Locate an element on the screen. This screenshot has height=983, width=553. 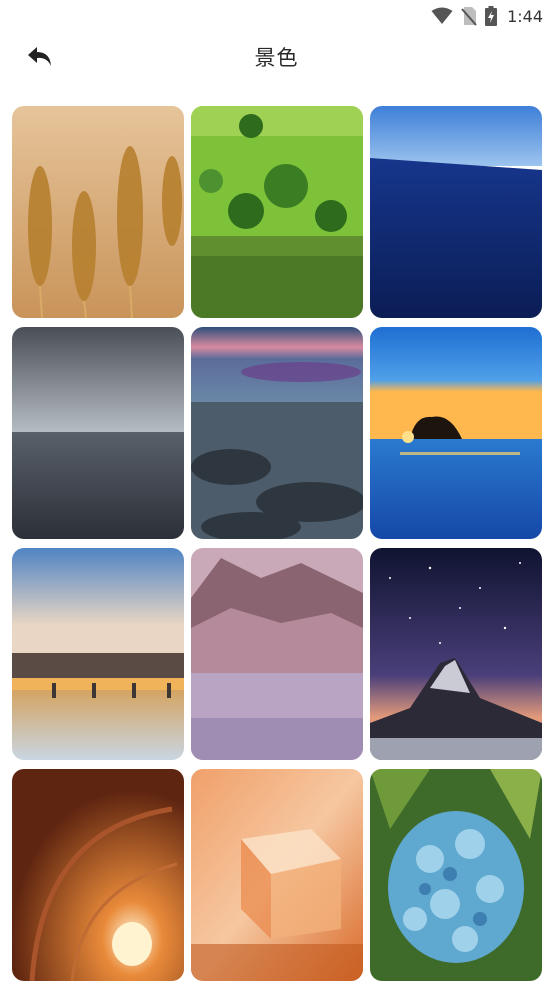
wallpaper-grey-sea-clouds is located at coordinates (98, 433).